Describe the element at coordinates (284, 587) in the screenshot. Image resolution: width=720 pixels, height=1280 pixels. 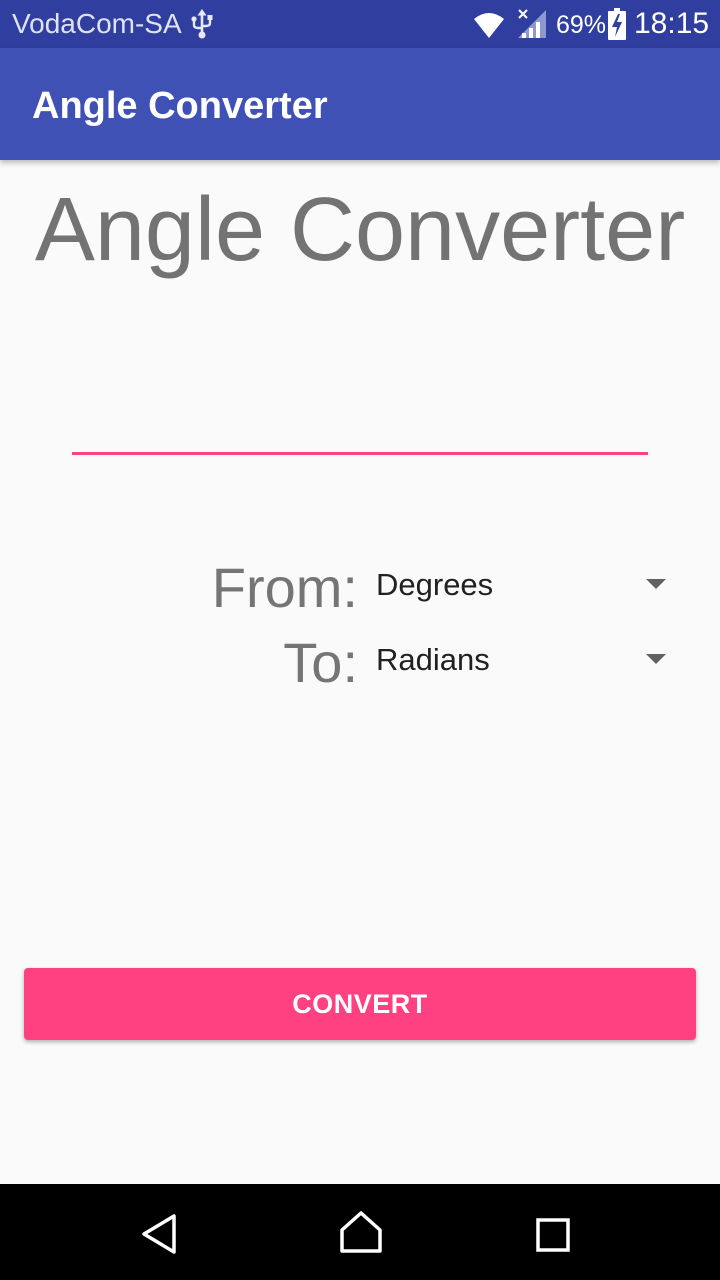
I see `from-label: From:` at that location.